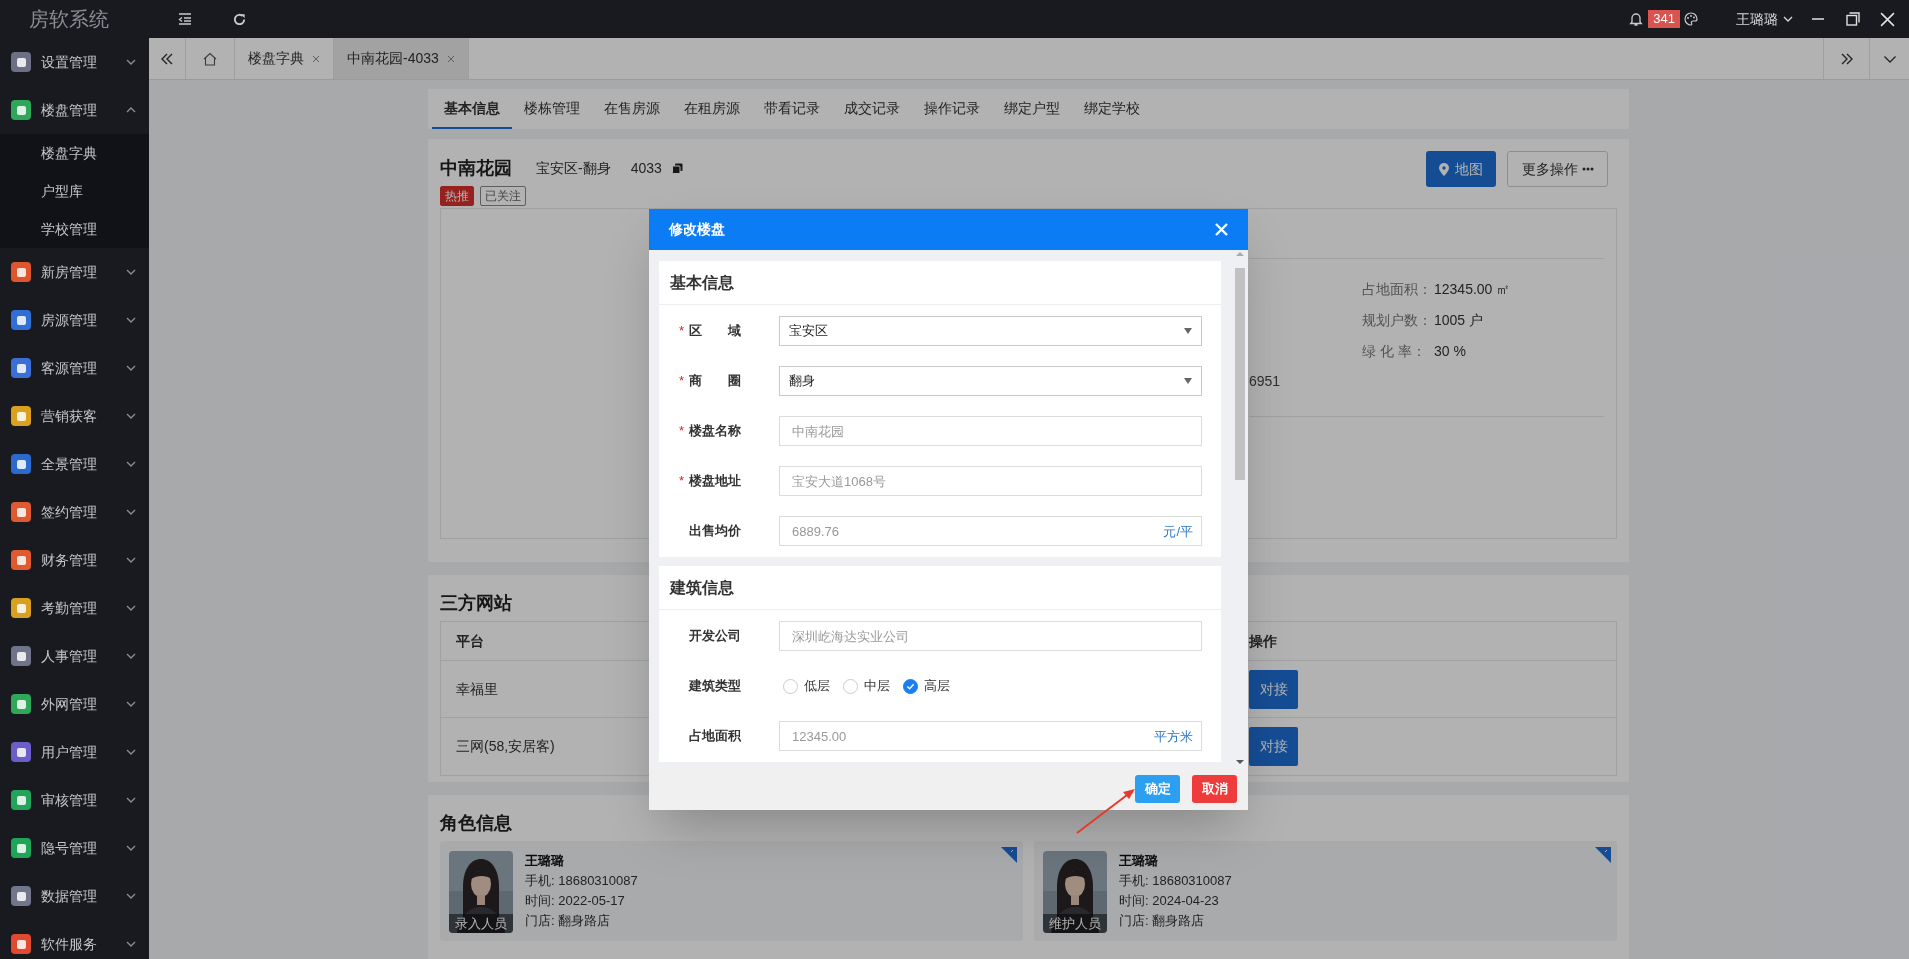 The width and height of the screenshot is (1909, 959). Describe the element at coordinates (1265, 381) in the screenshot. I see `detail-value: 6951` at that location.